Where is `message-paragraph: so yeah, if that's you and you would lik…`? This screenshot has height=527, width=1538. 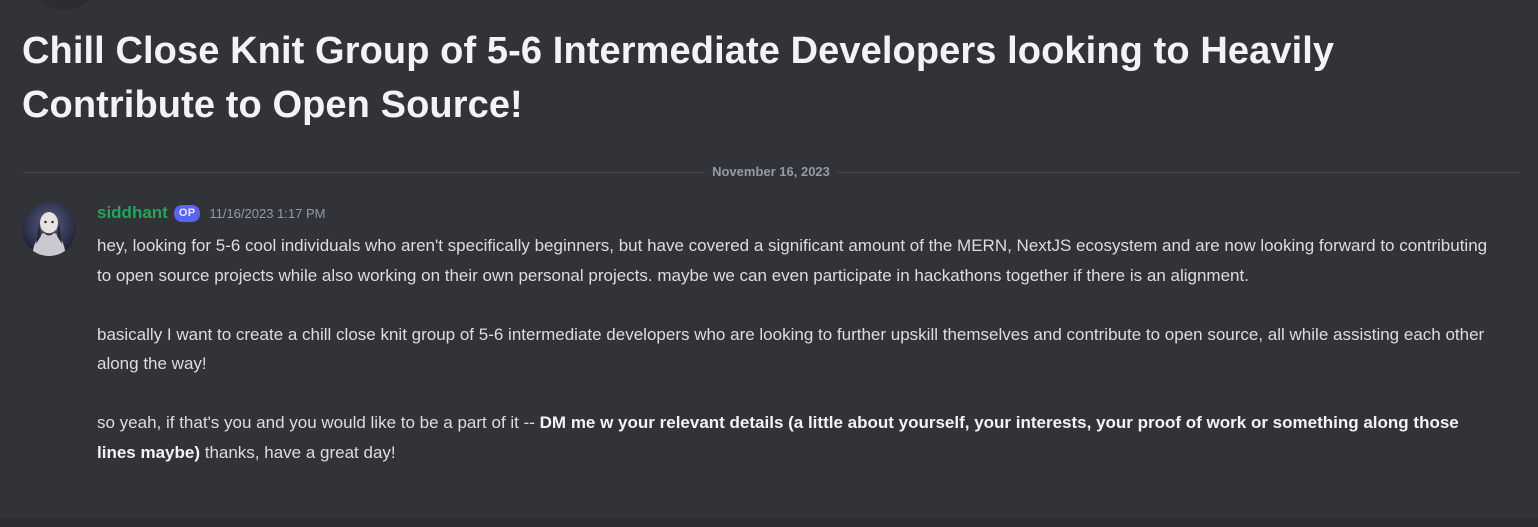
message-paragraph: so yeah, if that's you and you would lik… is located at coordinates (794, 437).